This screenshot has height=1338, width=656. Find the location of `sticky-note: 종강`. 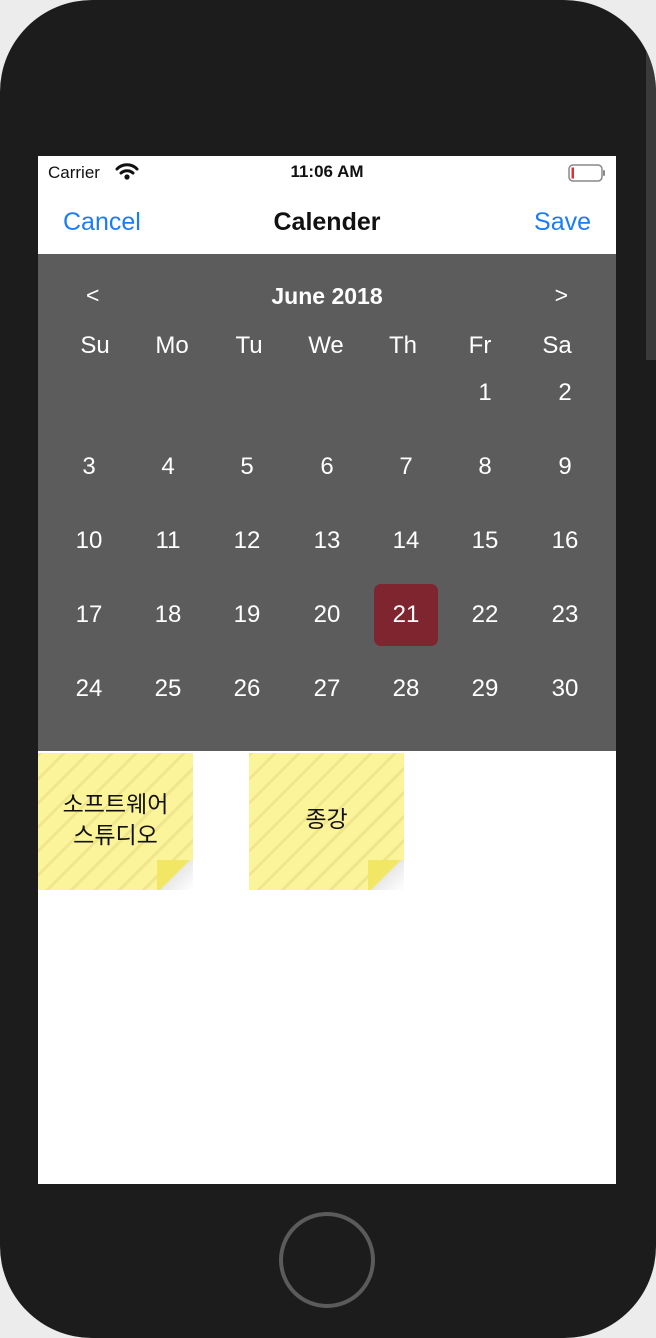

sticky-note: 종강 is located at coordinates (326, 821).